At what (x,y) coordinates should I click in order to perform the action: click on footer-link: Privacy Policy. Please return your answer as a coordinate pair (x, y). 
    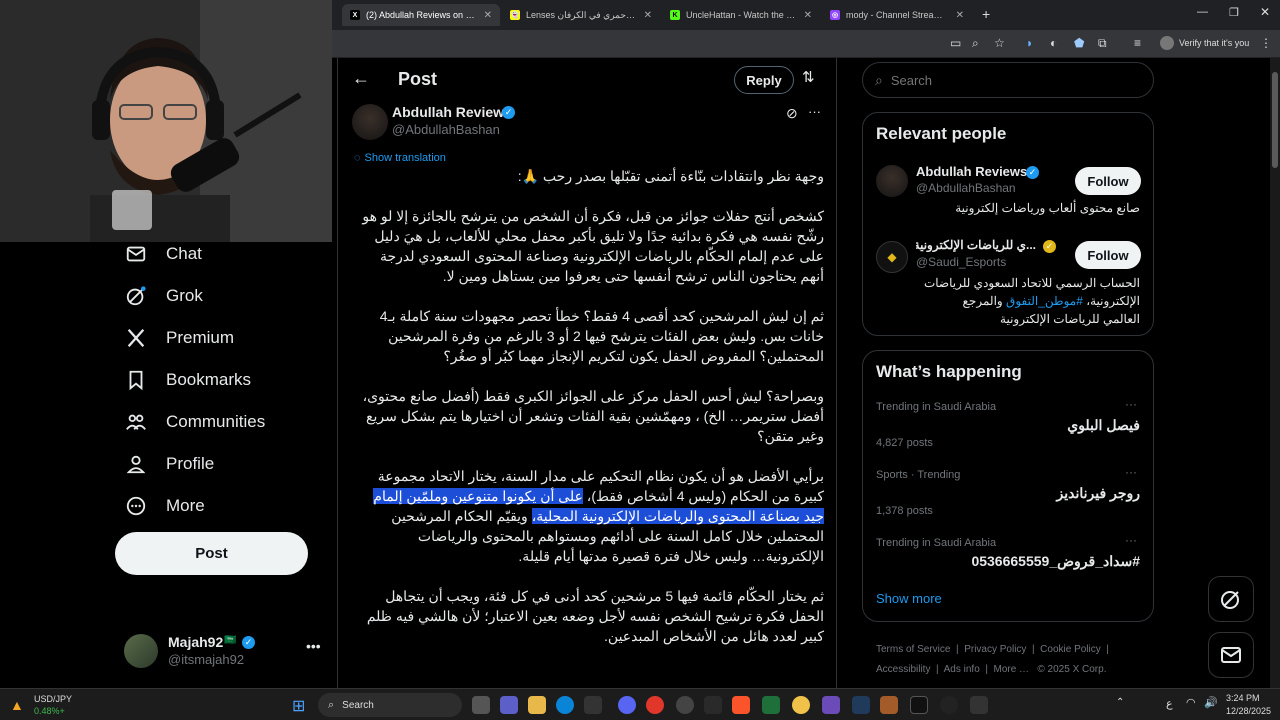
    Looking at the image, I should click on (995, 649).